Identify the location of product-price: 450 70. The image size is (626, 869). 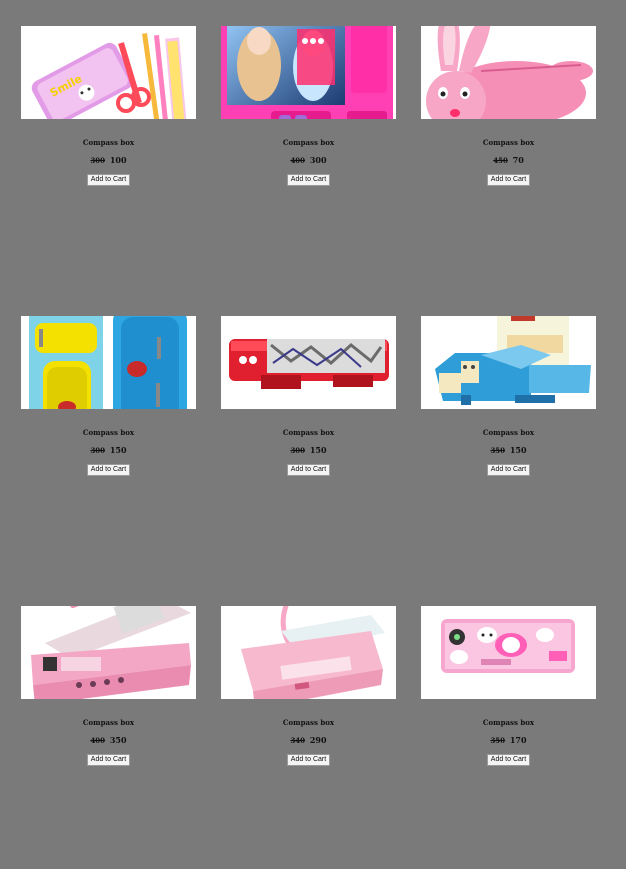
(508, 160).